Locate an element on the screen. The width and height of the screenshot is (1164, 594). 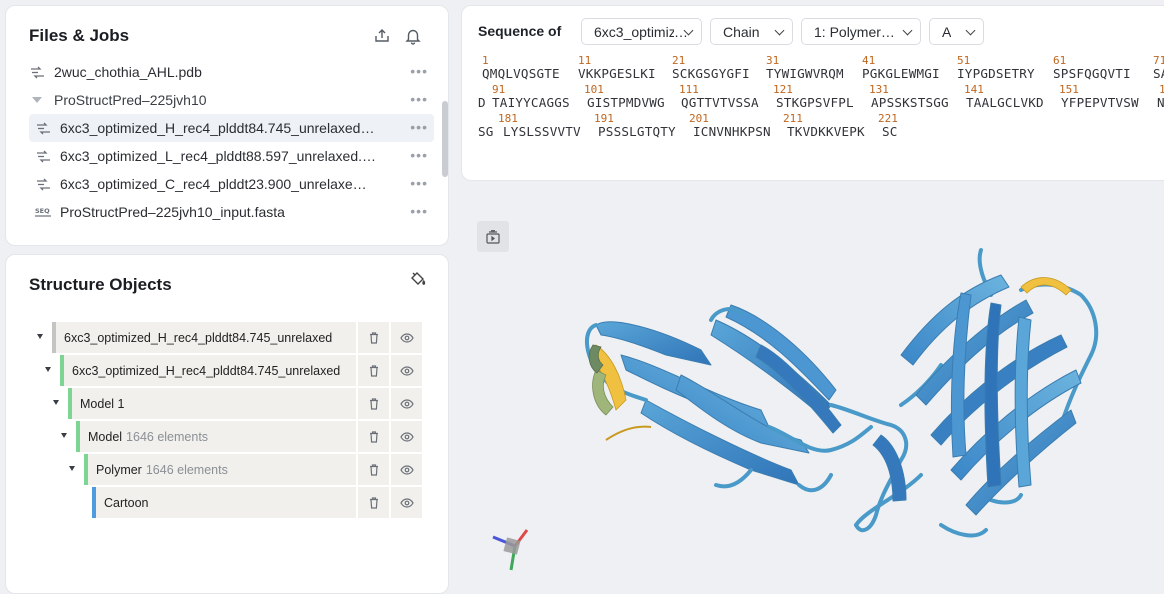
residue-group: TAALGCLVKD is located at coordinates (1005, 102).